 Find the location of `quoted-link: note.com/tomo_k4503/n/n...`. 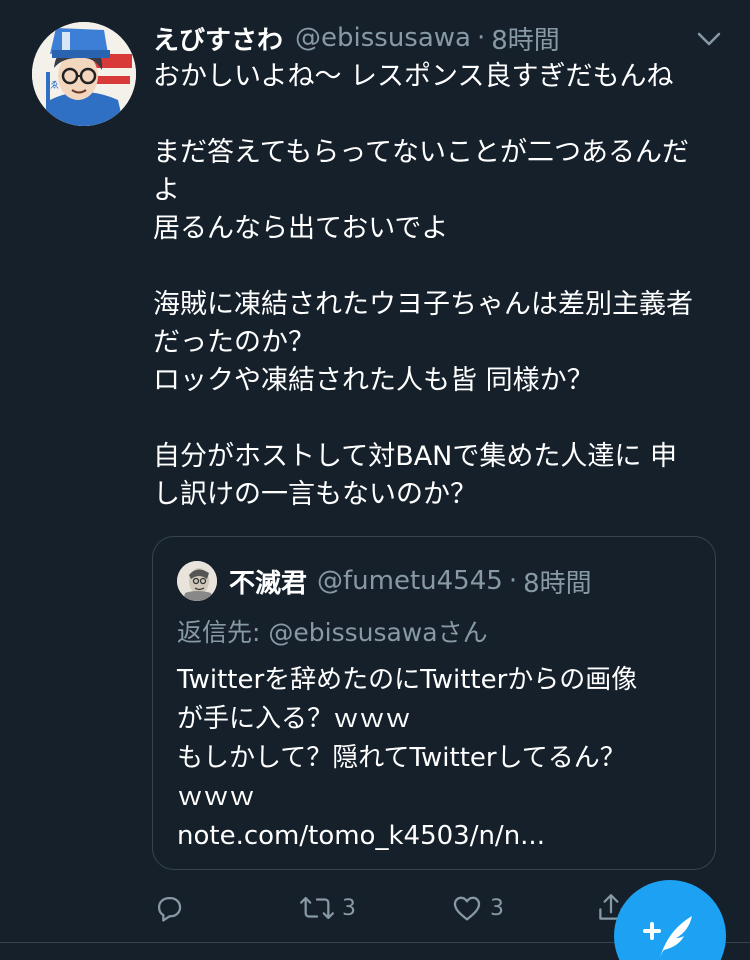

quoted-link: note.com/tomo_k4503/n/n... is located at coordinates (437, 836).